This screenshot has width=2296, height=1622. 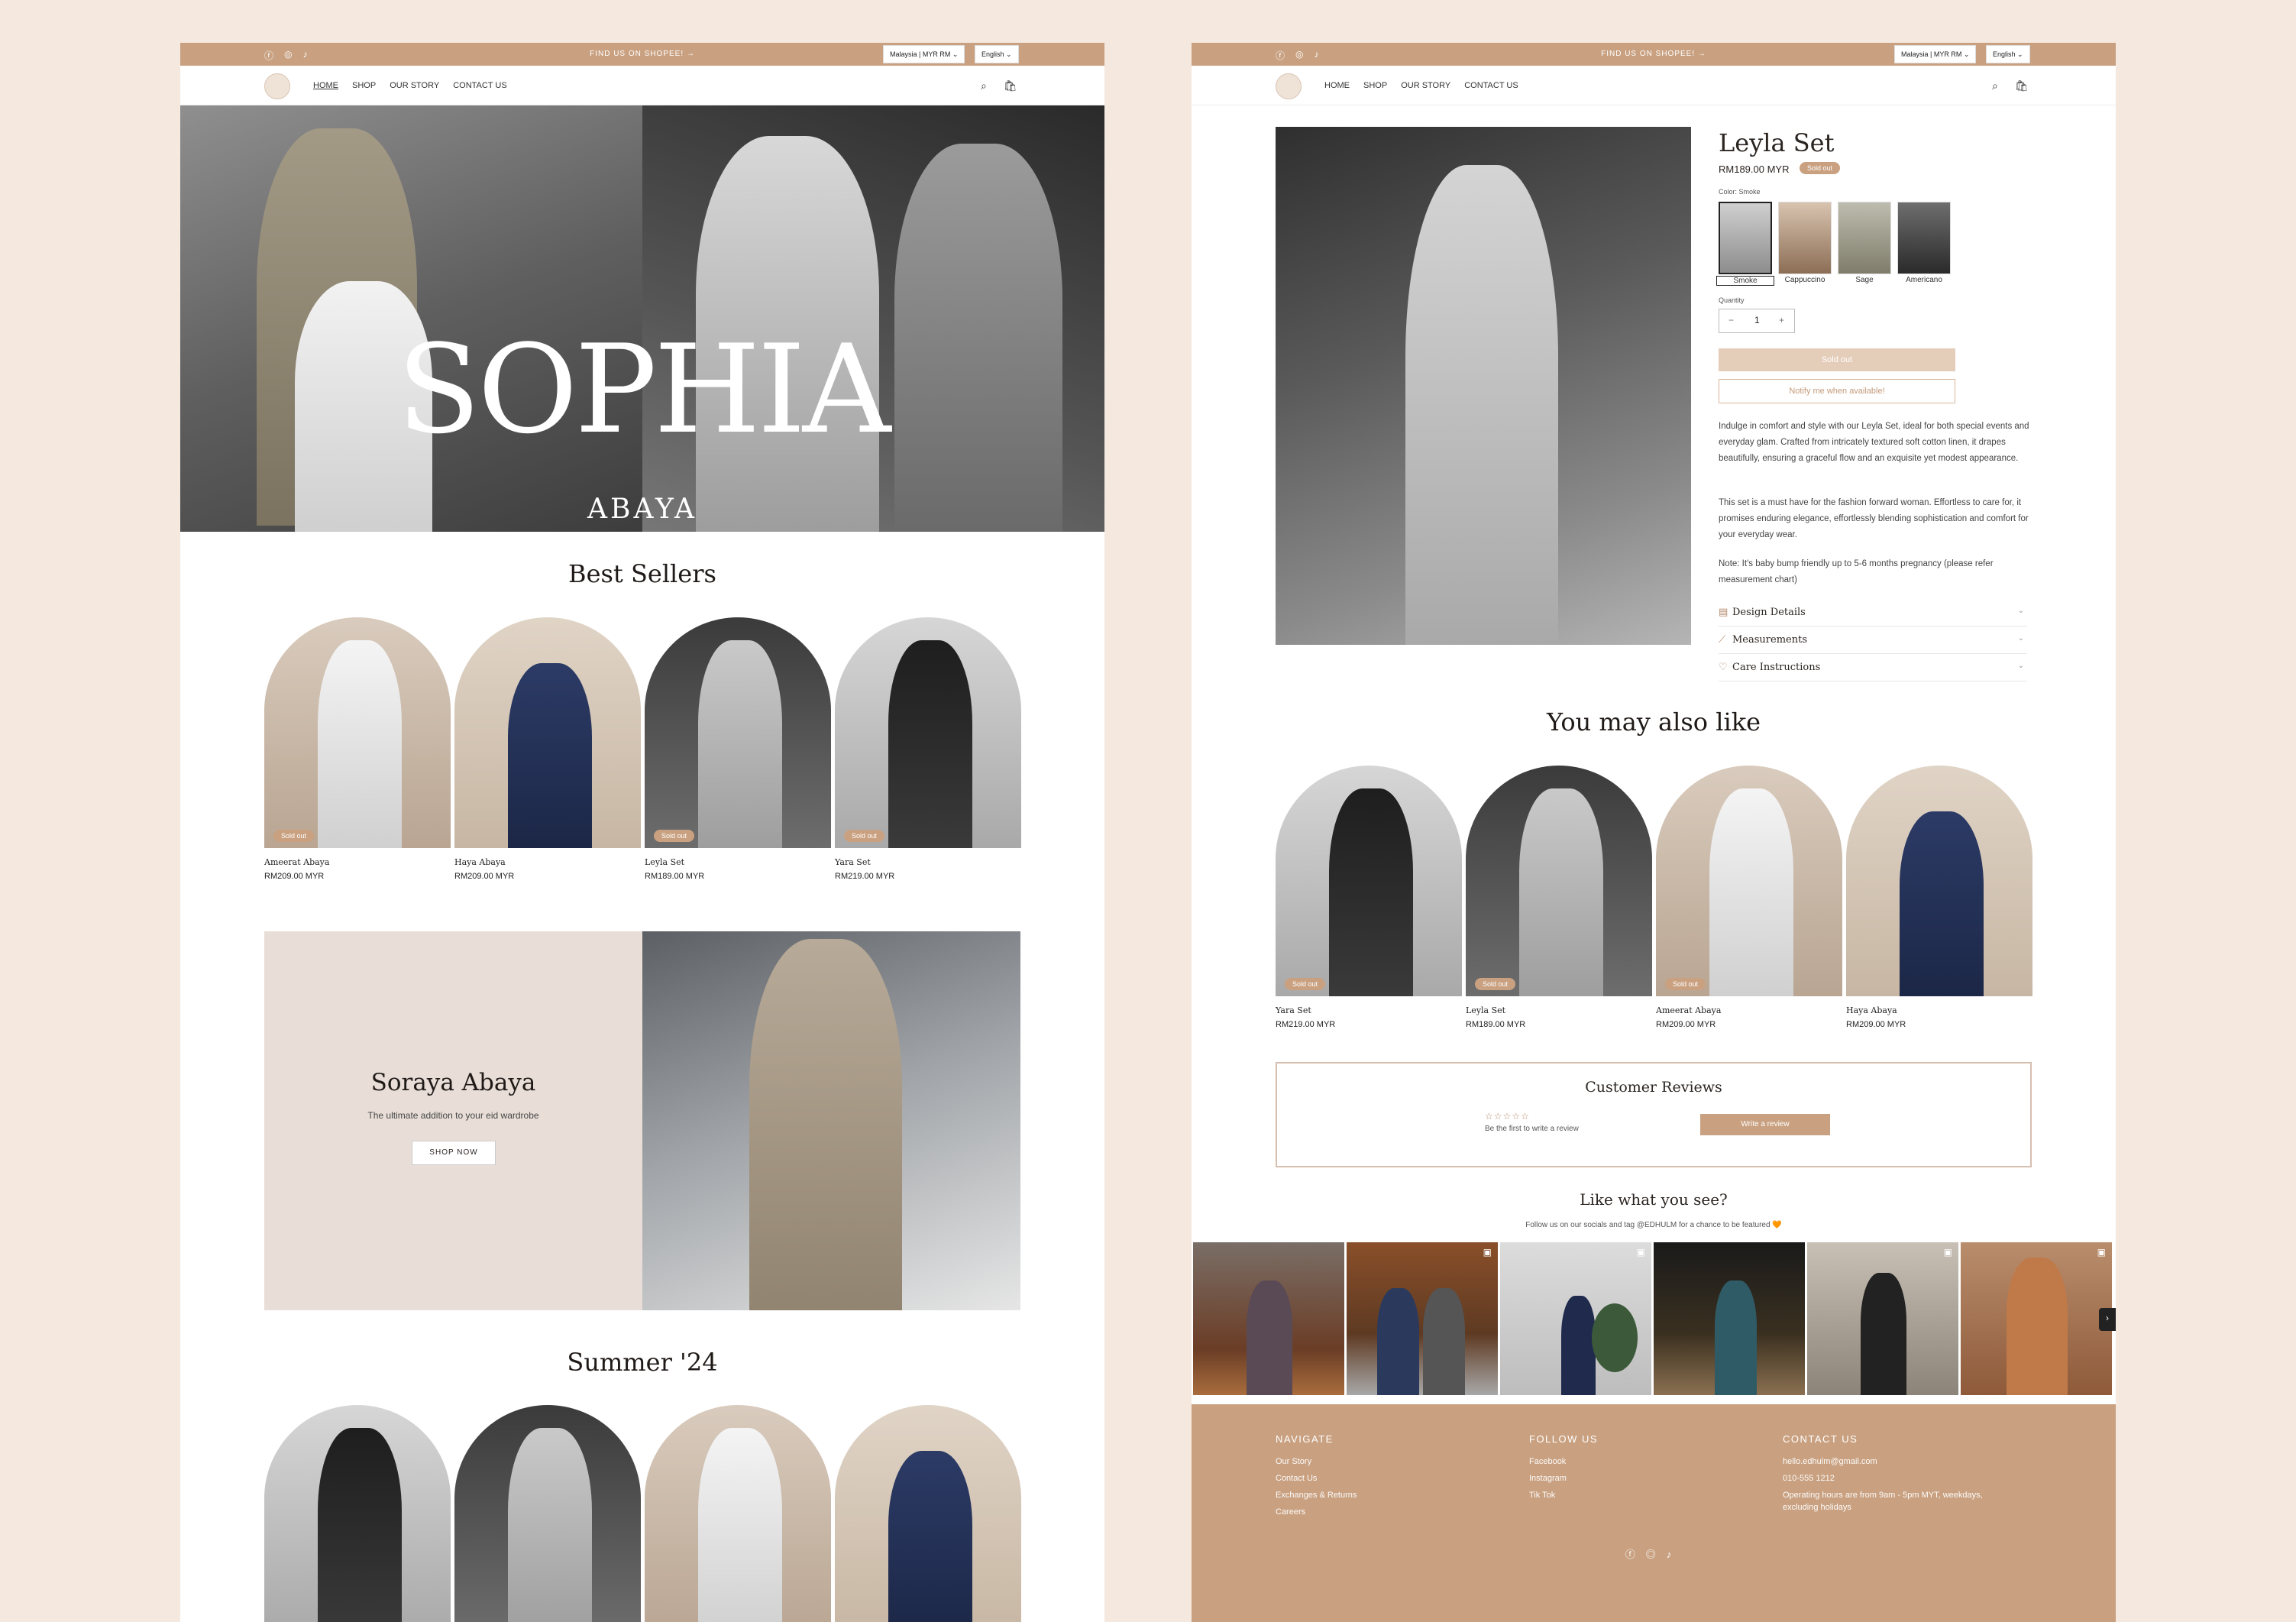 What do you see at coordinates (1740, 192) in the screenshot?
I see `color-label: Color: Smoke` at bounding box center [1740, 192].